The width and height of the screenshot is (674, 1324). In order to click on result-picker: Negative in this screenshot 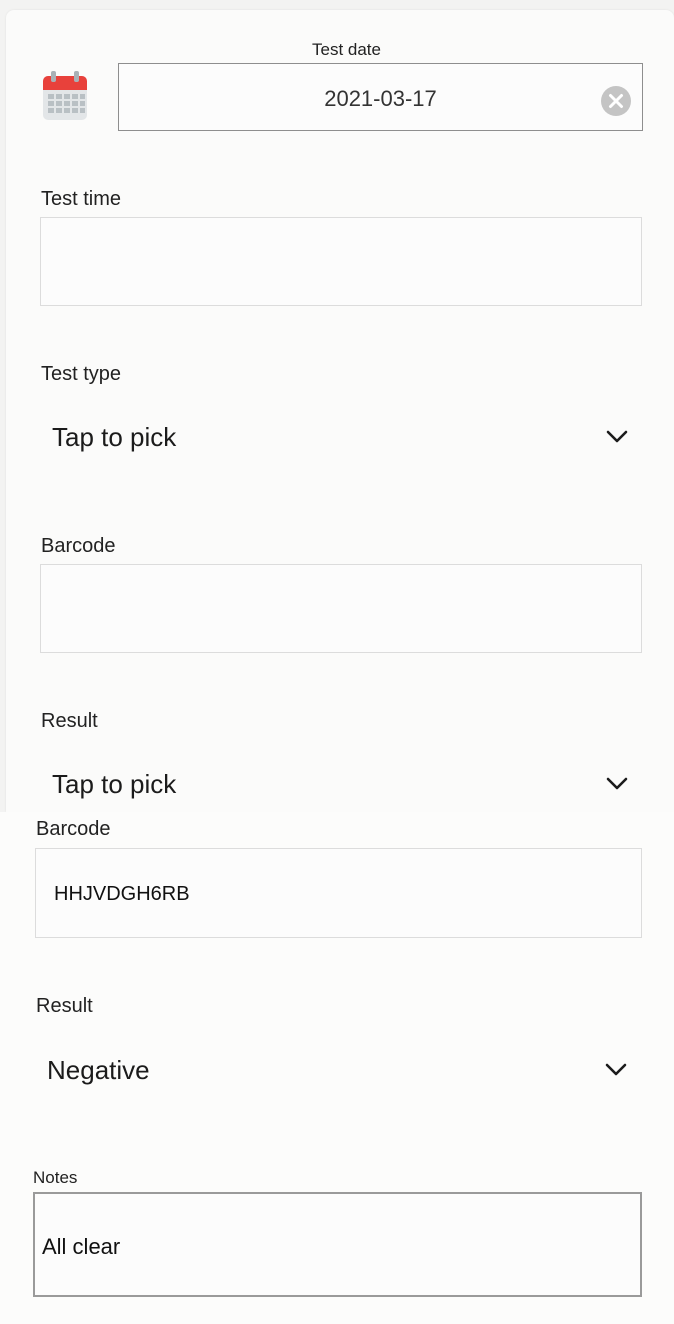, I will do `click(337, 1070)`.